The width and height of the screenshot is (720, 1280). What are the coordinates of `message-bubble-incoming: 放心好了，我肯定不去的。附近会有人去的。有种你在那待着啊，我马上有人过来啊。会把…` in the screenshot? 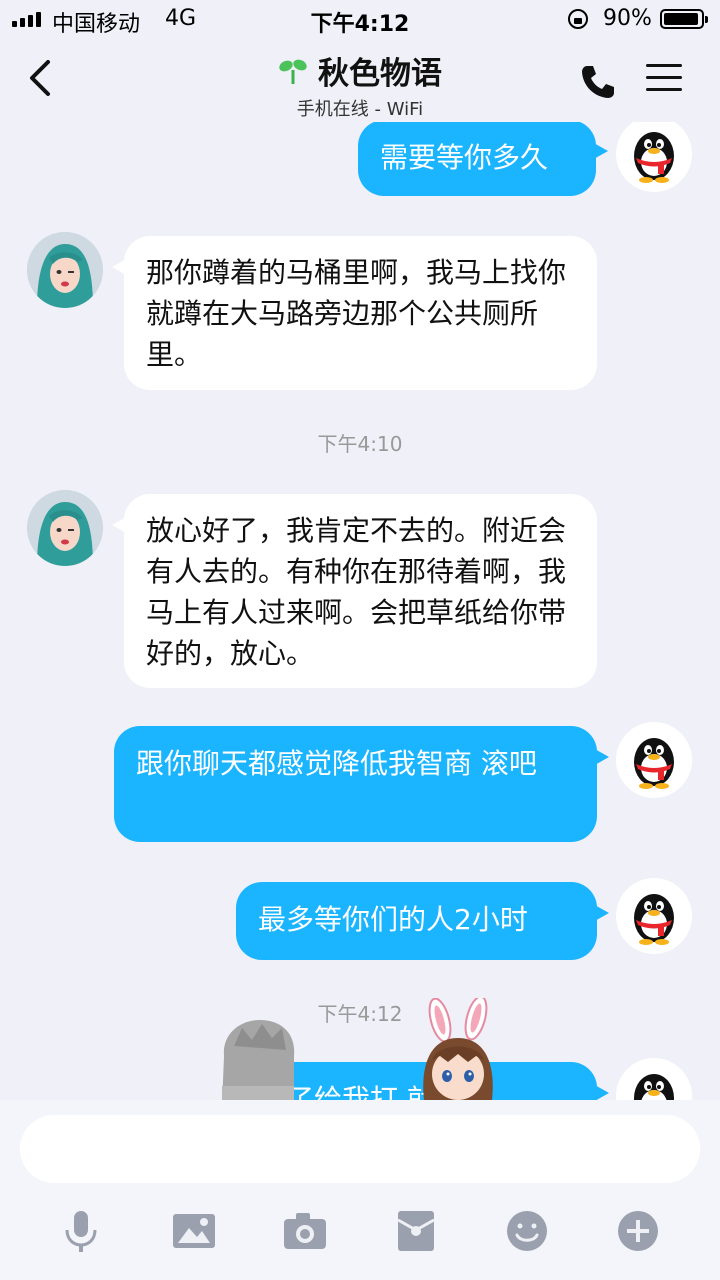 It's located at (354, 591).